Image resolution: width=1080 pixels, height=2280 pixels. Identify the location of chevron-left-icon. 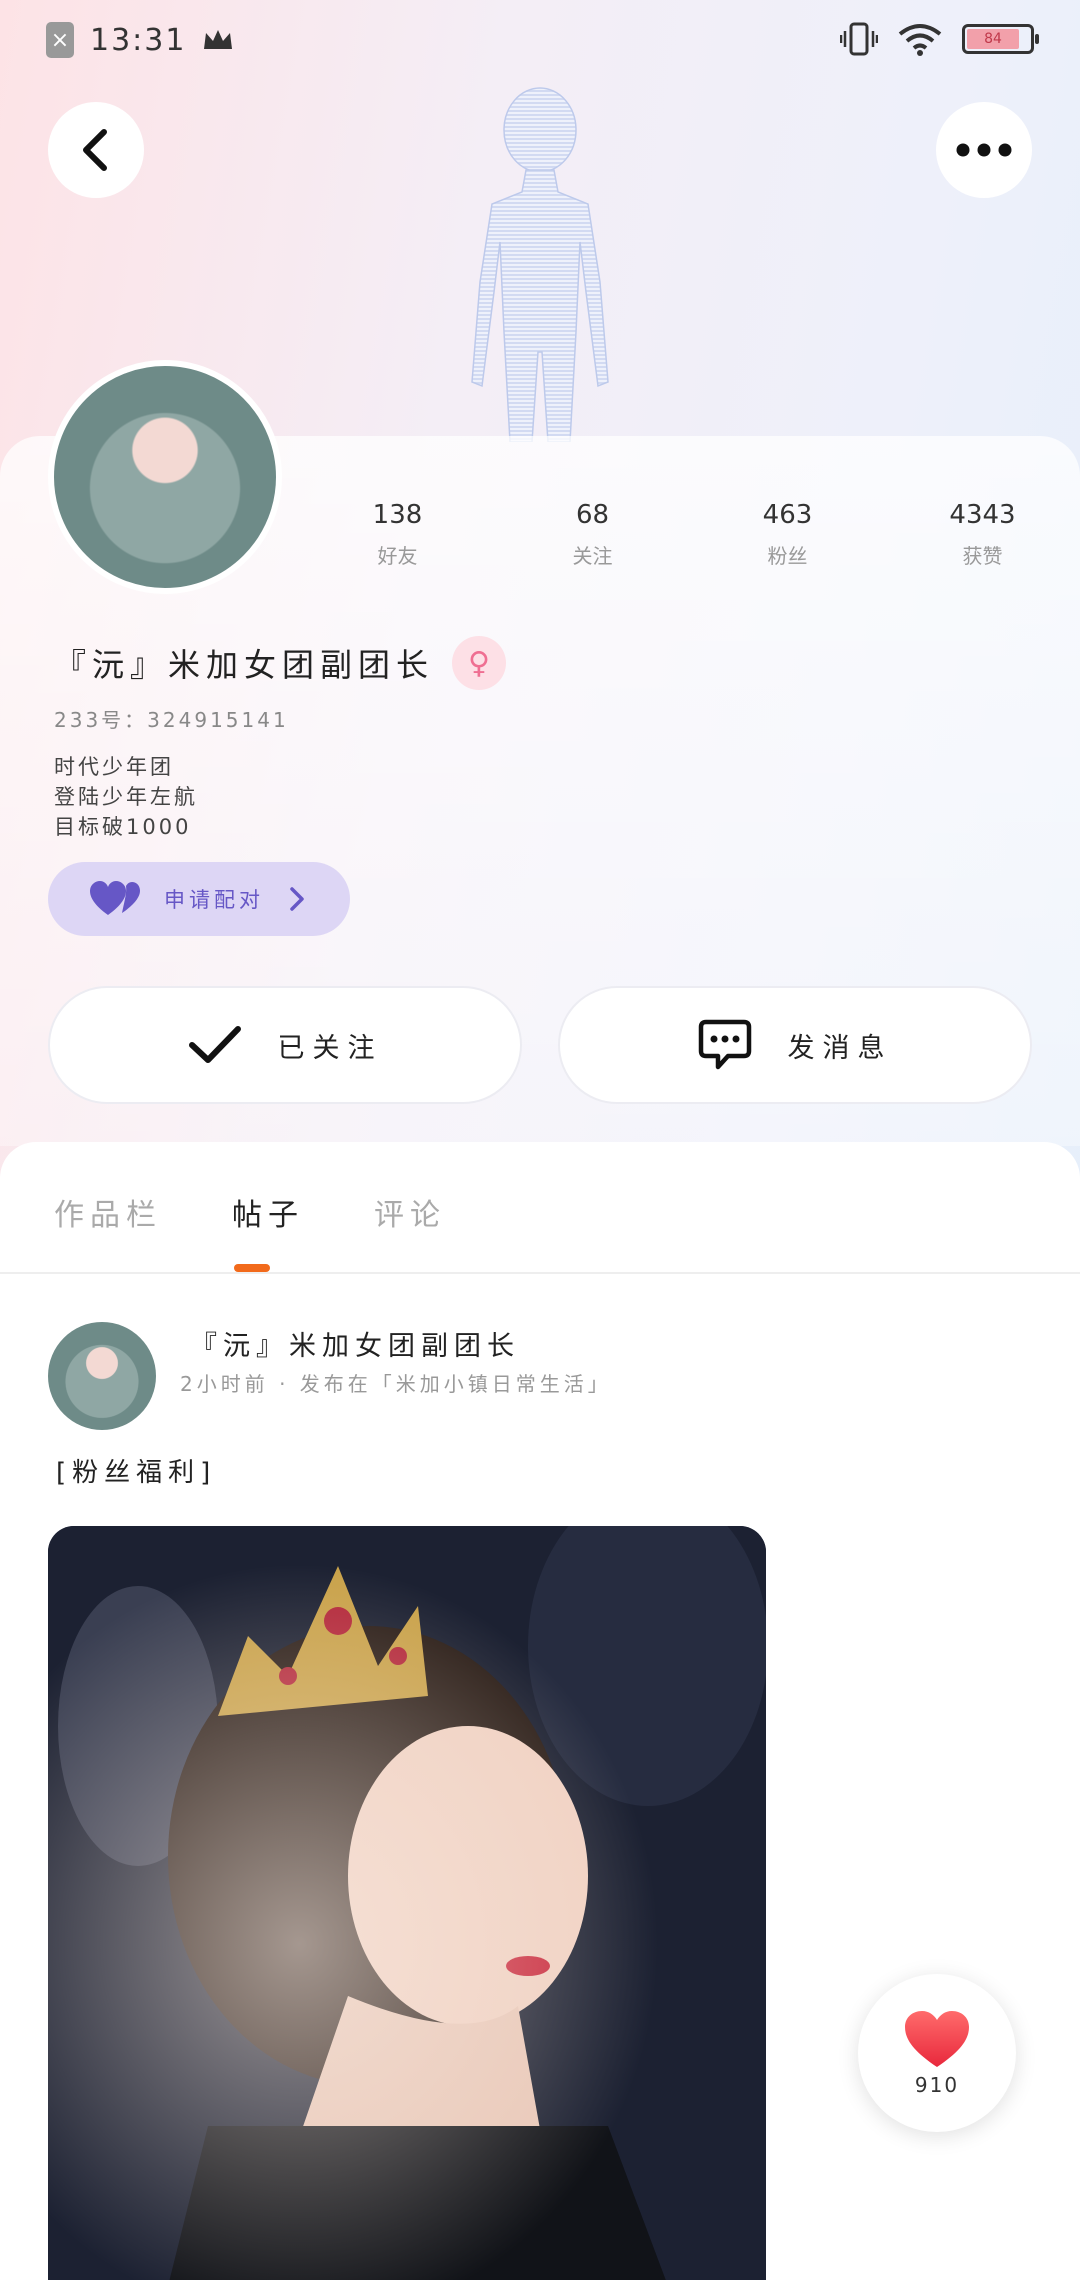
(95, 150).